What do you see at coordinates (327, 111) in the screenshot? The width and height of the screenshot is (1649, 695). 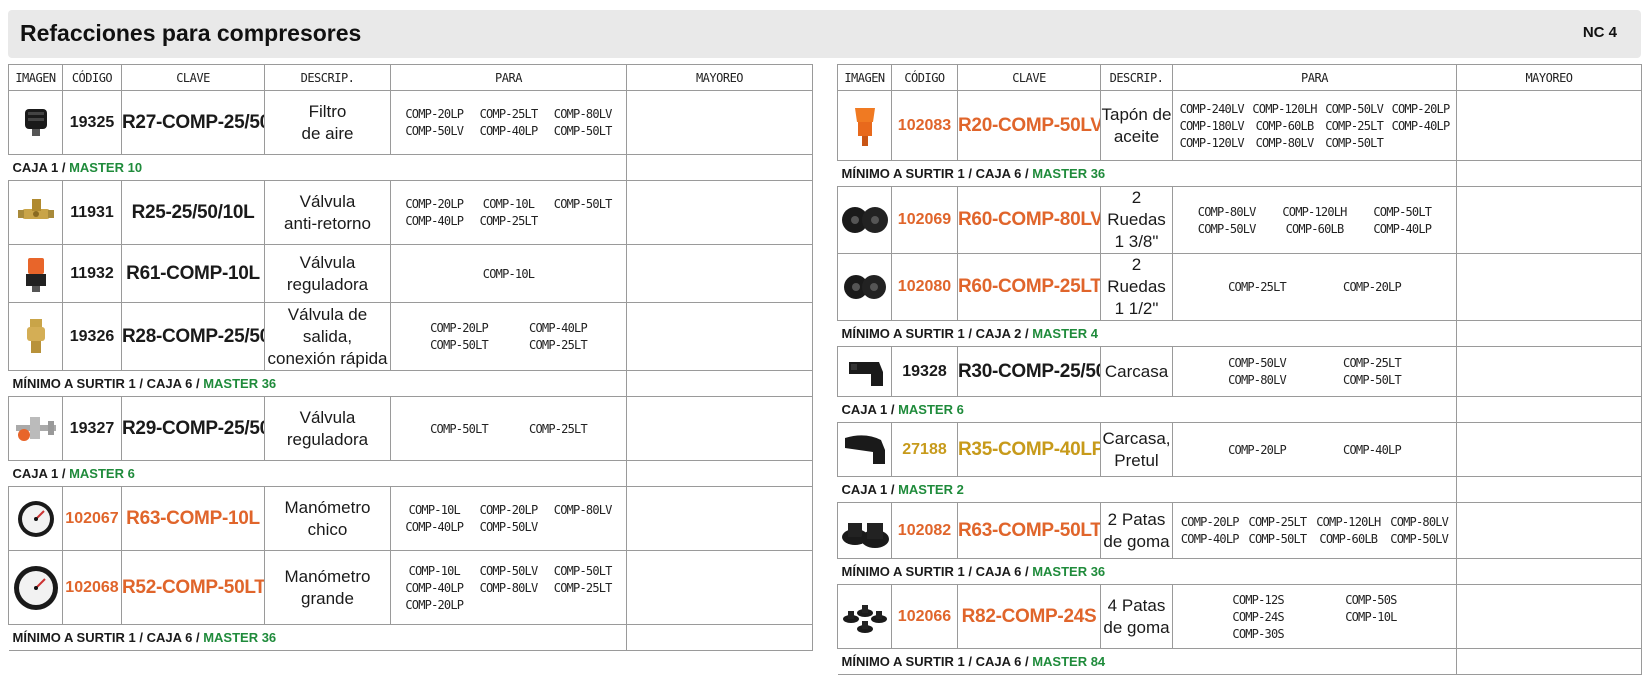 I see `description-line: Filtro` at bounding box center [327, 111].